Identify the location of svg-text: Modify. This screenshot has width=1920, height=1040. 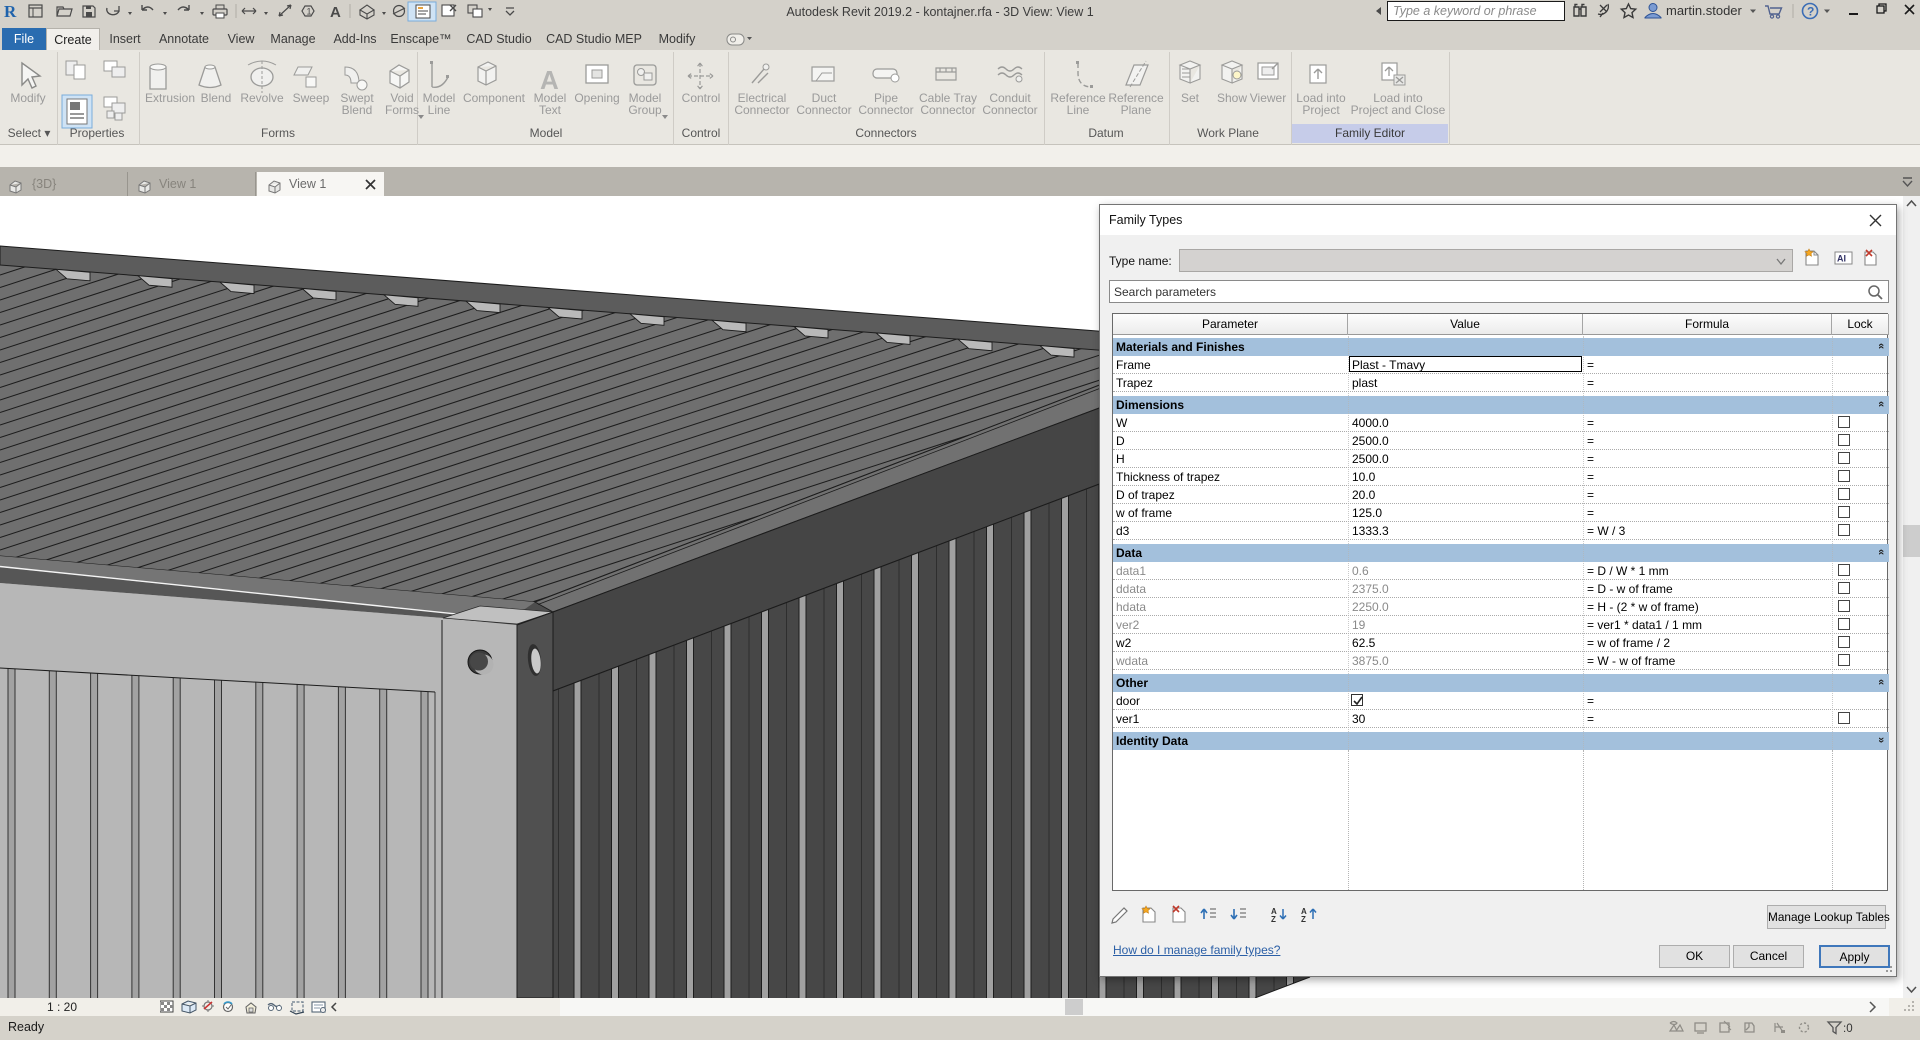
(27, 98).